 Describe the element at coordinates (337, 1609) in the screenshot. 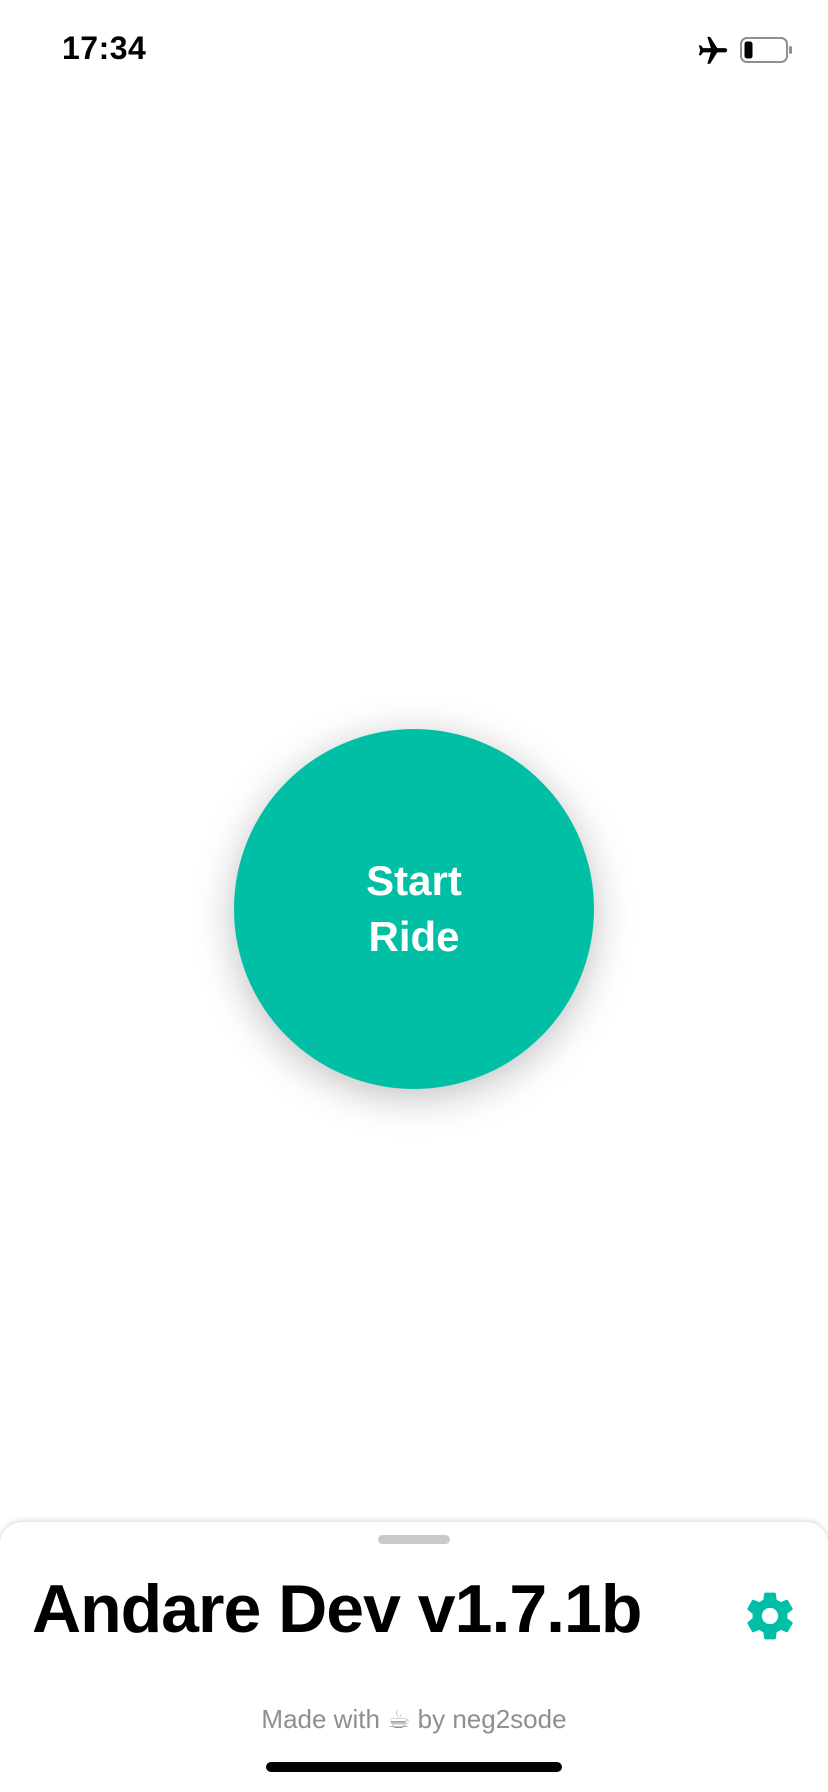

I see `app-title: Andare Dev v1.7.1b` at that location.